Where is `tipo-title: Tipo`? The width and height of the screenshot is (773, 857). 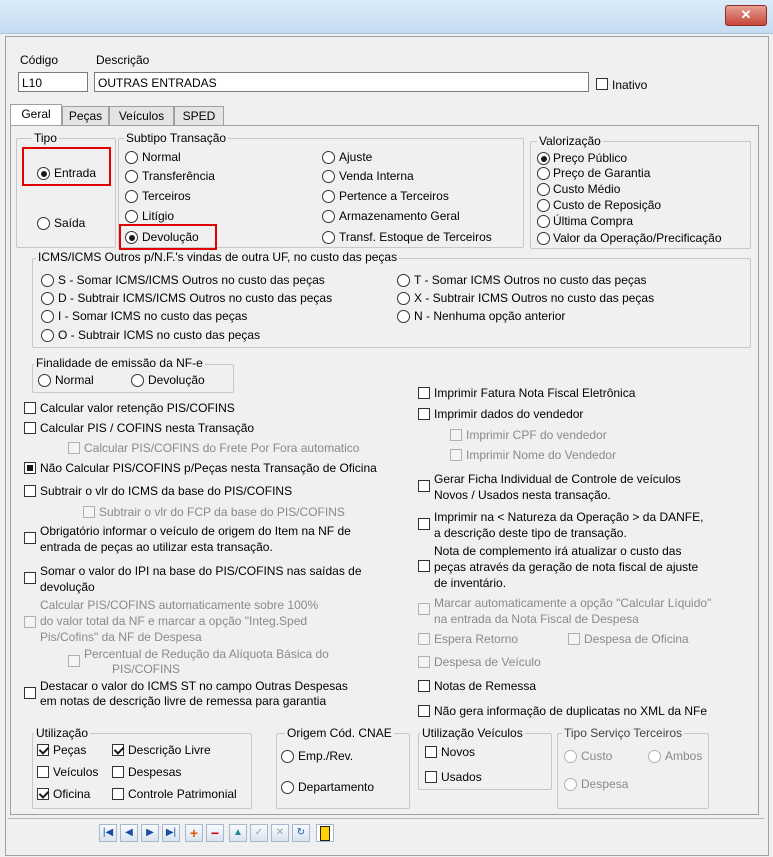
tipo-title: Tipo is located at coordinates (45, 138).